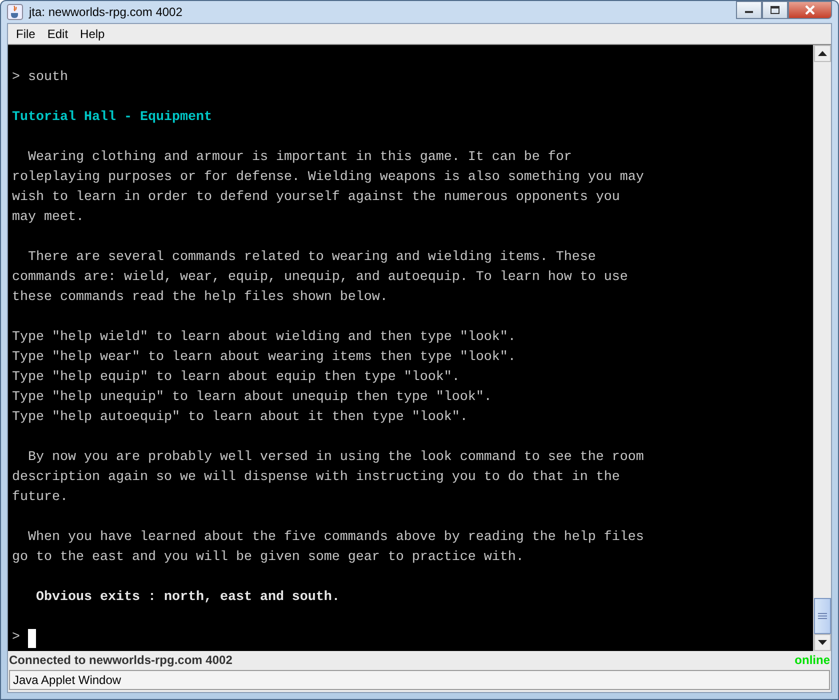  Describe the element at coordinates (16, 638) in the screenshot. I see `prompt-text: >` at that location.